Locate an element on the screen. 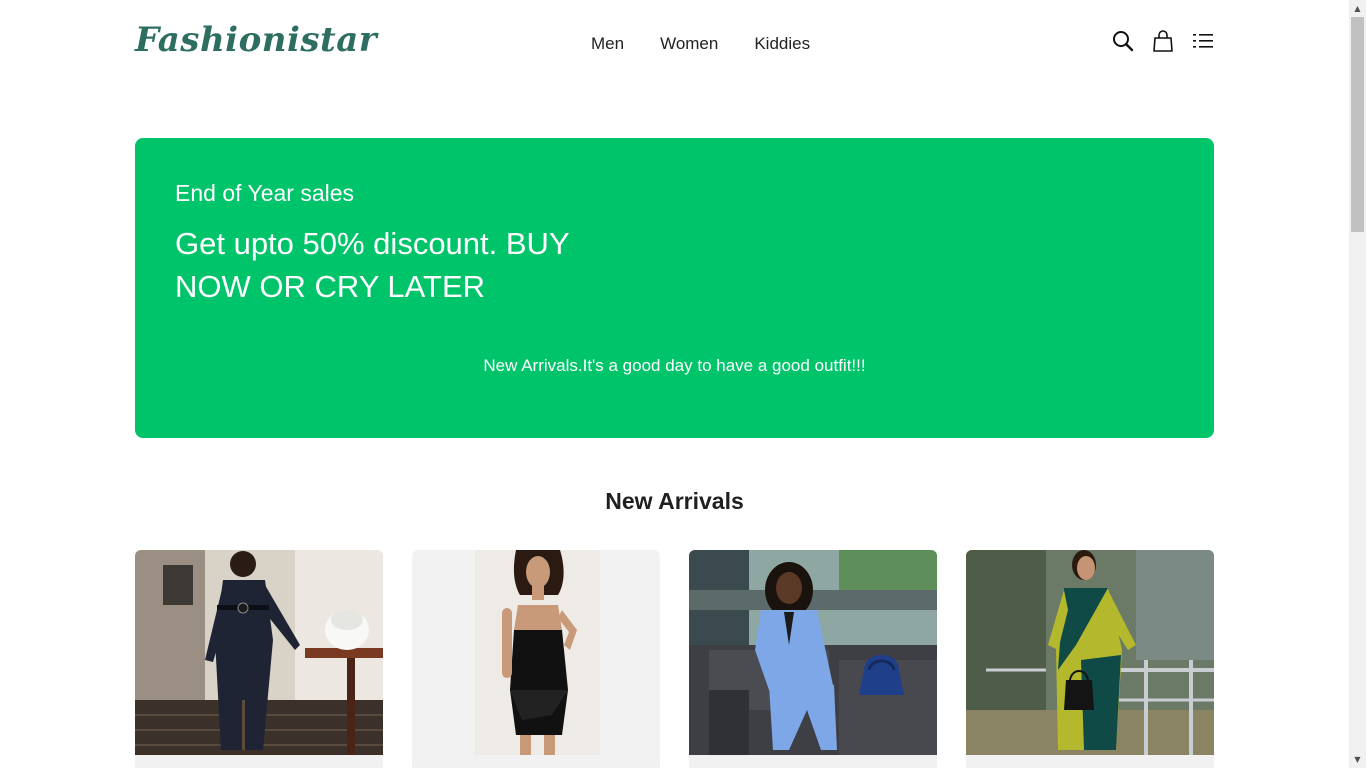  nav-item-men: Men is located at coordinates (607, 44).